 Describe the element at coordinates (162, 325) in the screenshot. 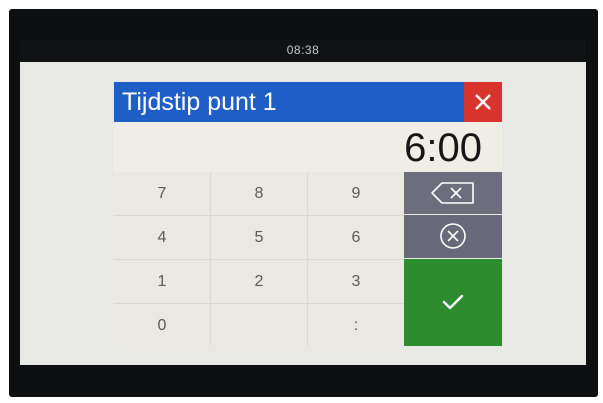

I see `key-0: 0` at that location.